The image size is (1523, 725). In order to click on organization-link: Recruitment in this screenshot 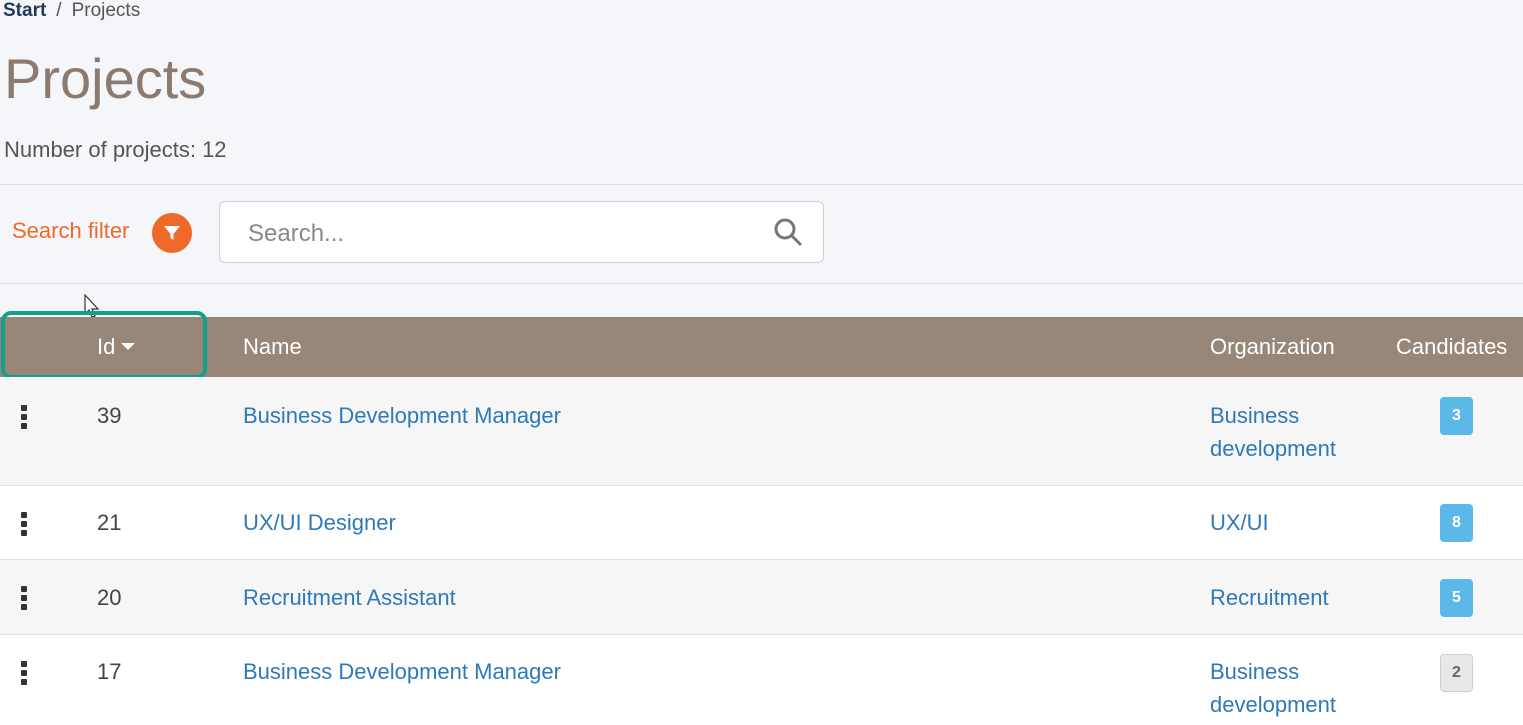, I will do `click(1269, 597)`.